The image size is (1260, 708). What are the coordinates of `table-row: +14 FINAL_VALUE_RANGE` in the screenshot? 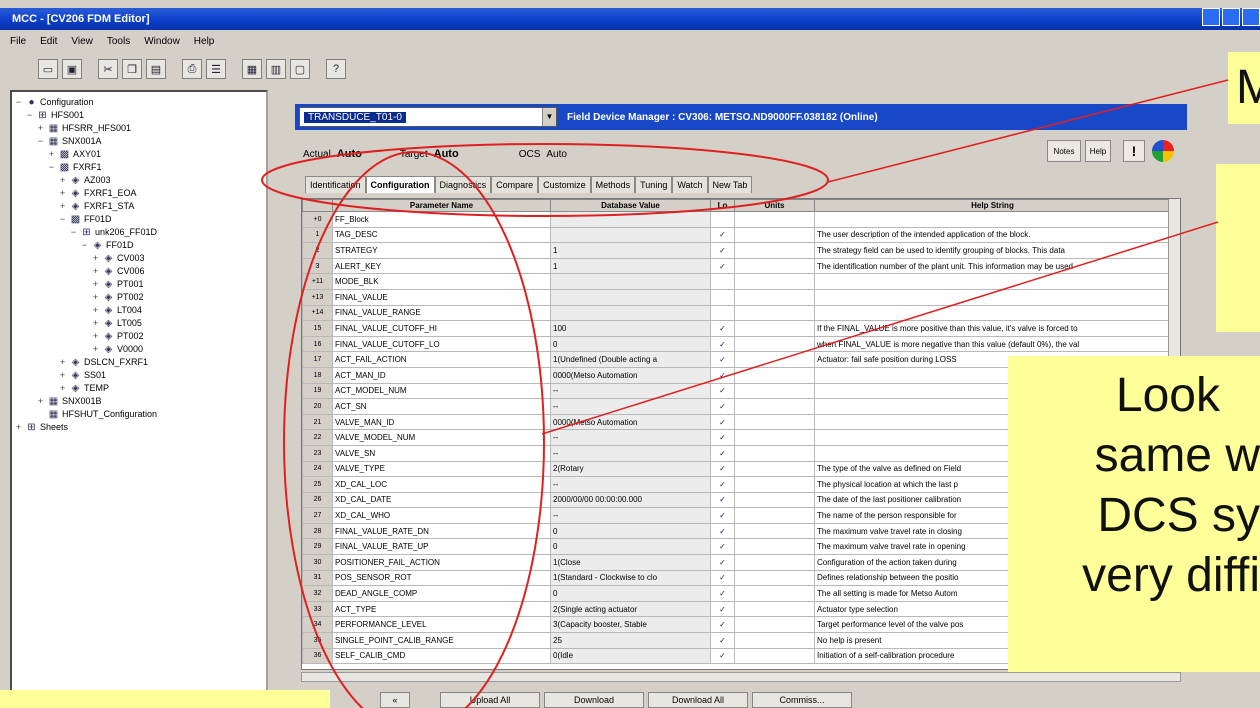 It's located at (736, 313).